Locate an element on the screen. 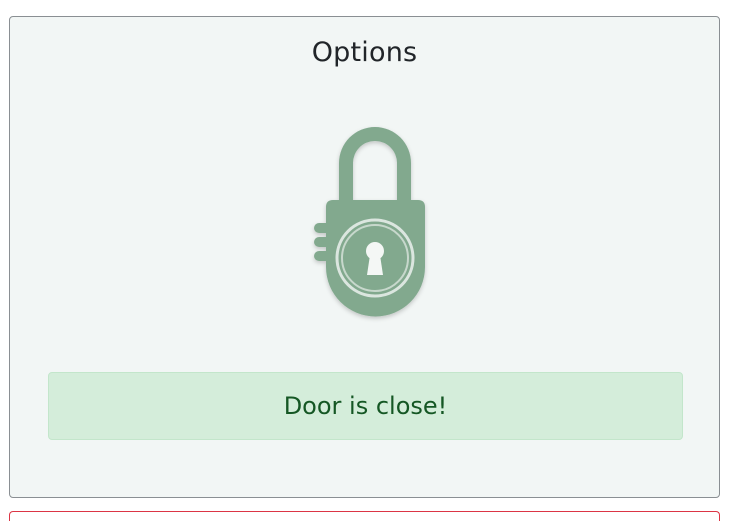 The width and height of the screenshot is (739, 521). card-title: Options is located at coordinates (364, 52).